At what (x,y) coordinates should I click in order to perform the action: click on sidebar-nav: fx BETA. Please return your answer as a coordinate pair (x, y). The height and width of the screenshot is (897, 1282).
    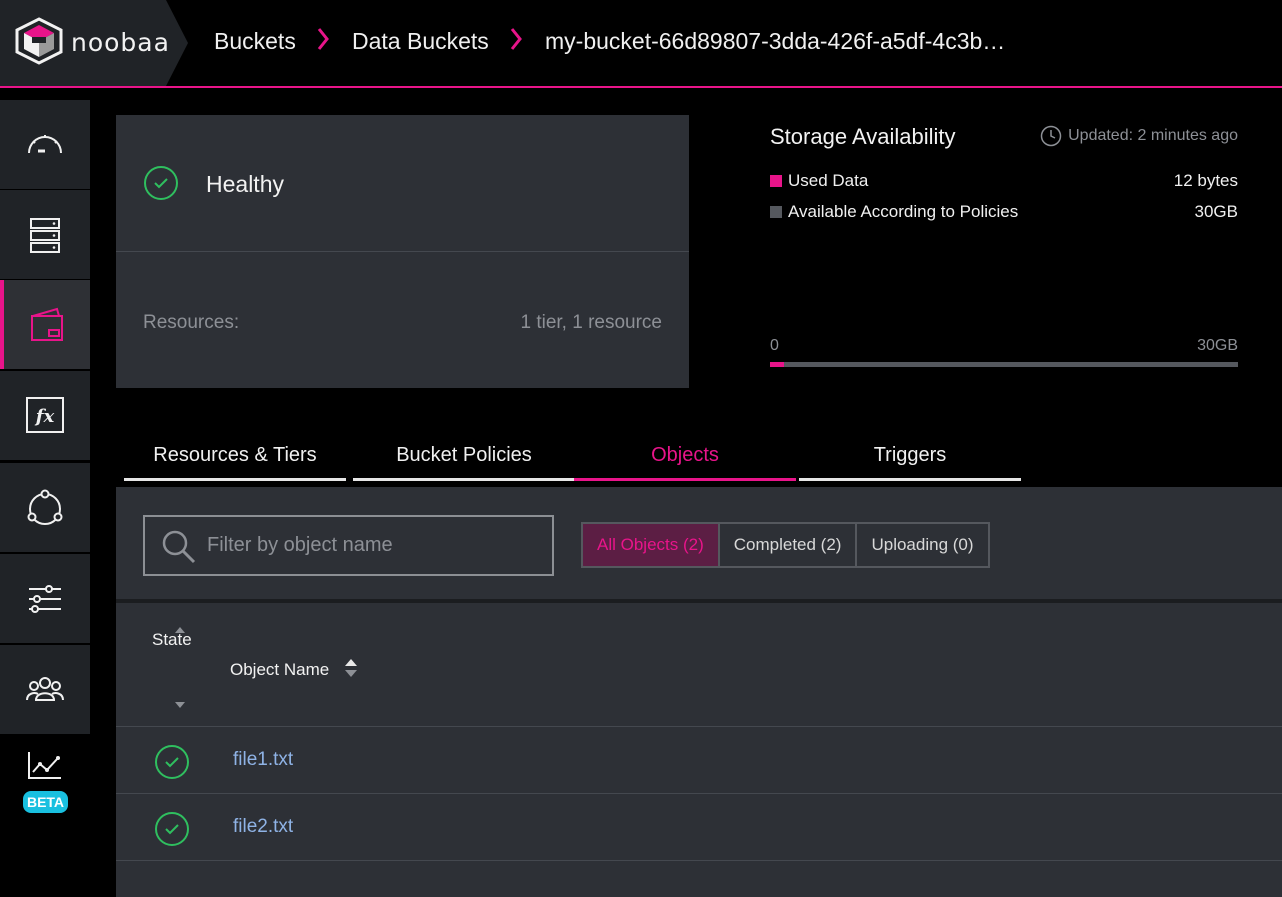
    Looking at the image, I should click on (45, 492).